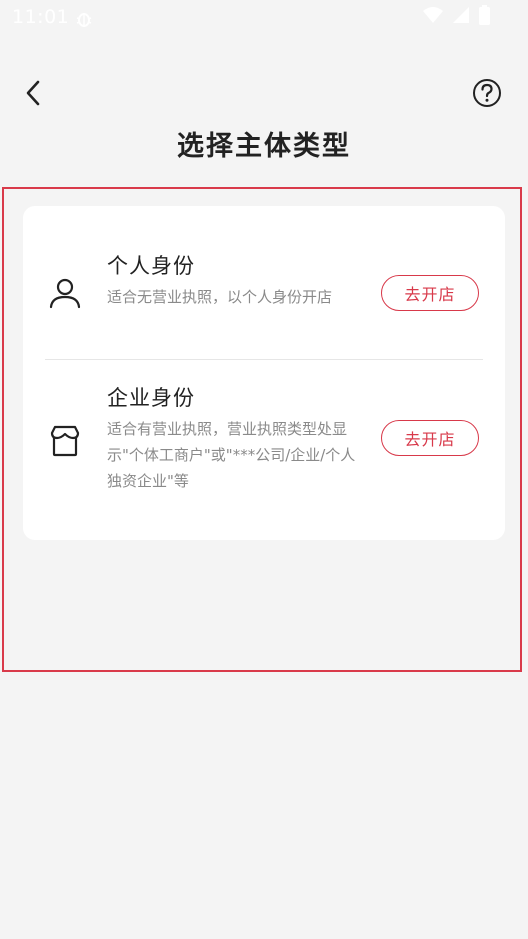 The image size is (528, 939). I want to click on person-icon, so click(65, 293).